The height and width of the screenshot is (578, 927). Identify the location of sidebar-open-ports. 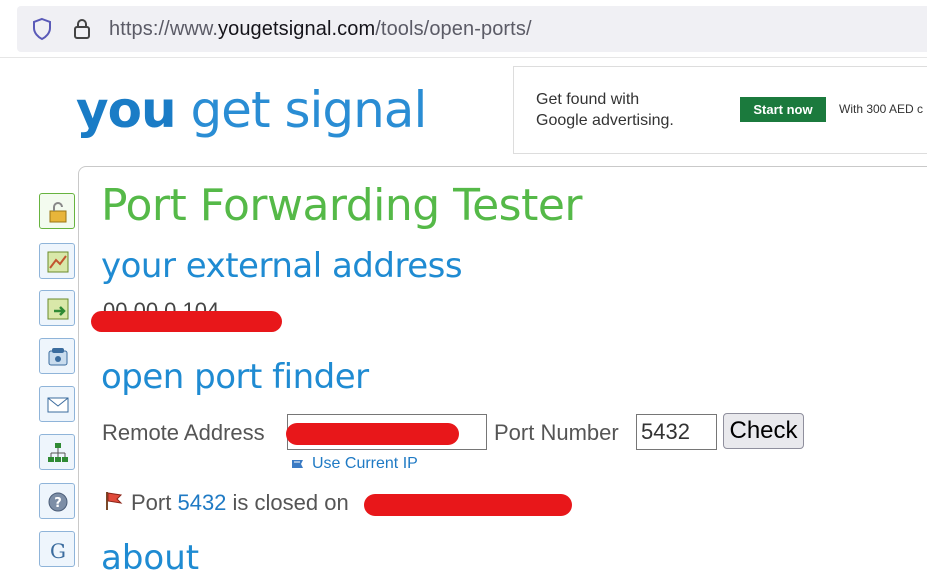
(57, 211).